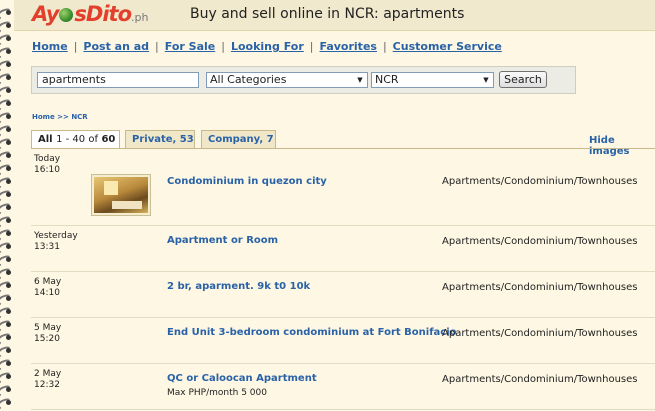 This screenshot has width=655, height=411. Describe the element at coordinates (111, 188) in the screenshot. I see `photo-window` at that location.